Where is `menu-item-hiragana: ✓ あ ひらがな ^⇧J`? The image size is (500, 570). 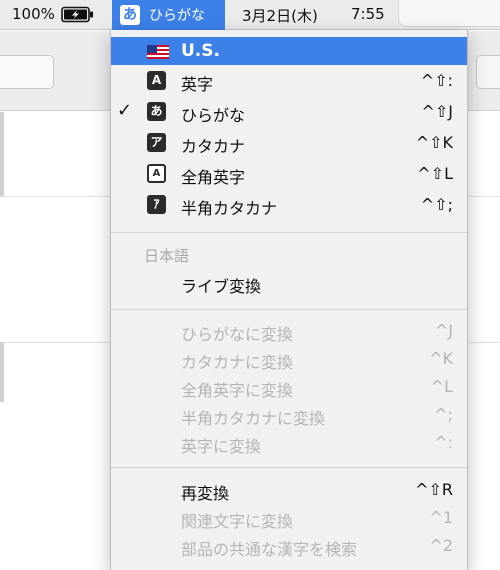
menu-item-hiragana: ✓ あ ひらがな ^⇧J is located at coordinates (289, 112).